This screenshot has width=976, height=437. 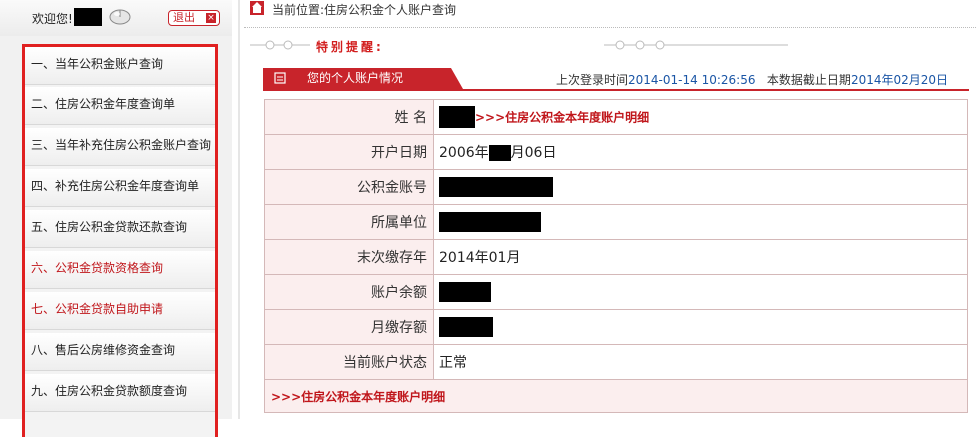 What do you see at coordinates (120, 270) in the screenshot?
I see `menu-item-loan-eligibility: 六、公积金贷款资格查询` at bounding box center [120, 270].